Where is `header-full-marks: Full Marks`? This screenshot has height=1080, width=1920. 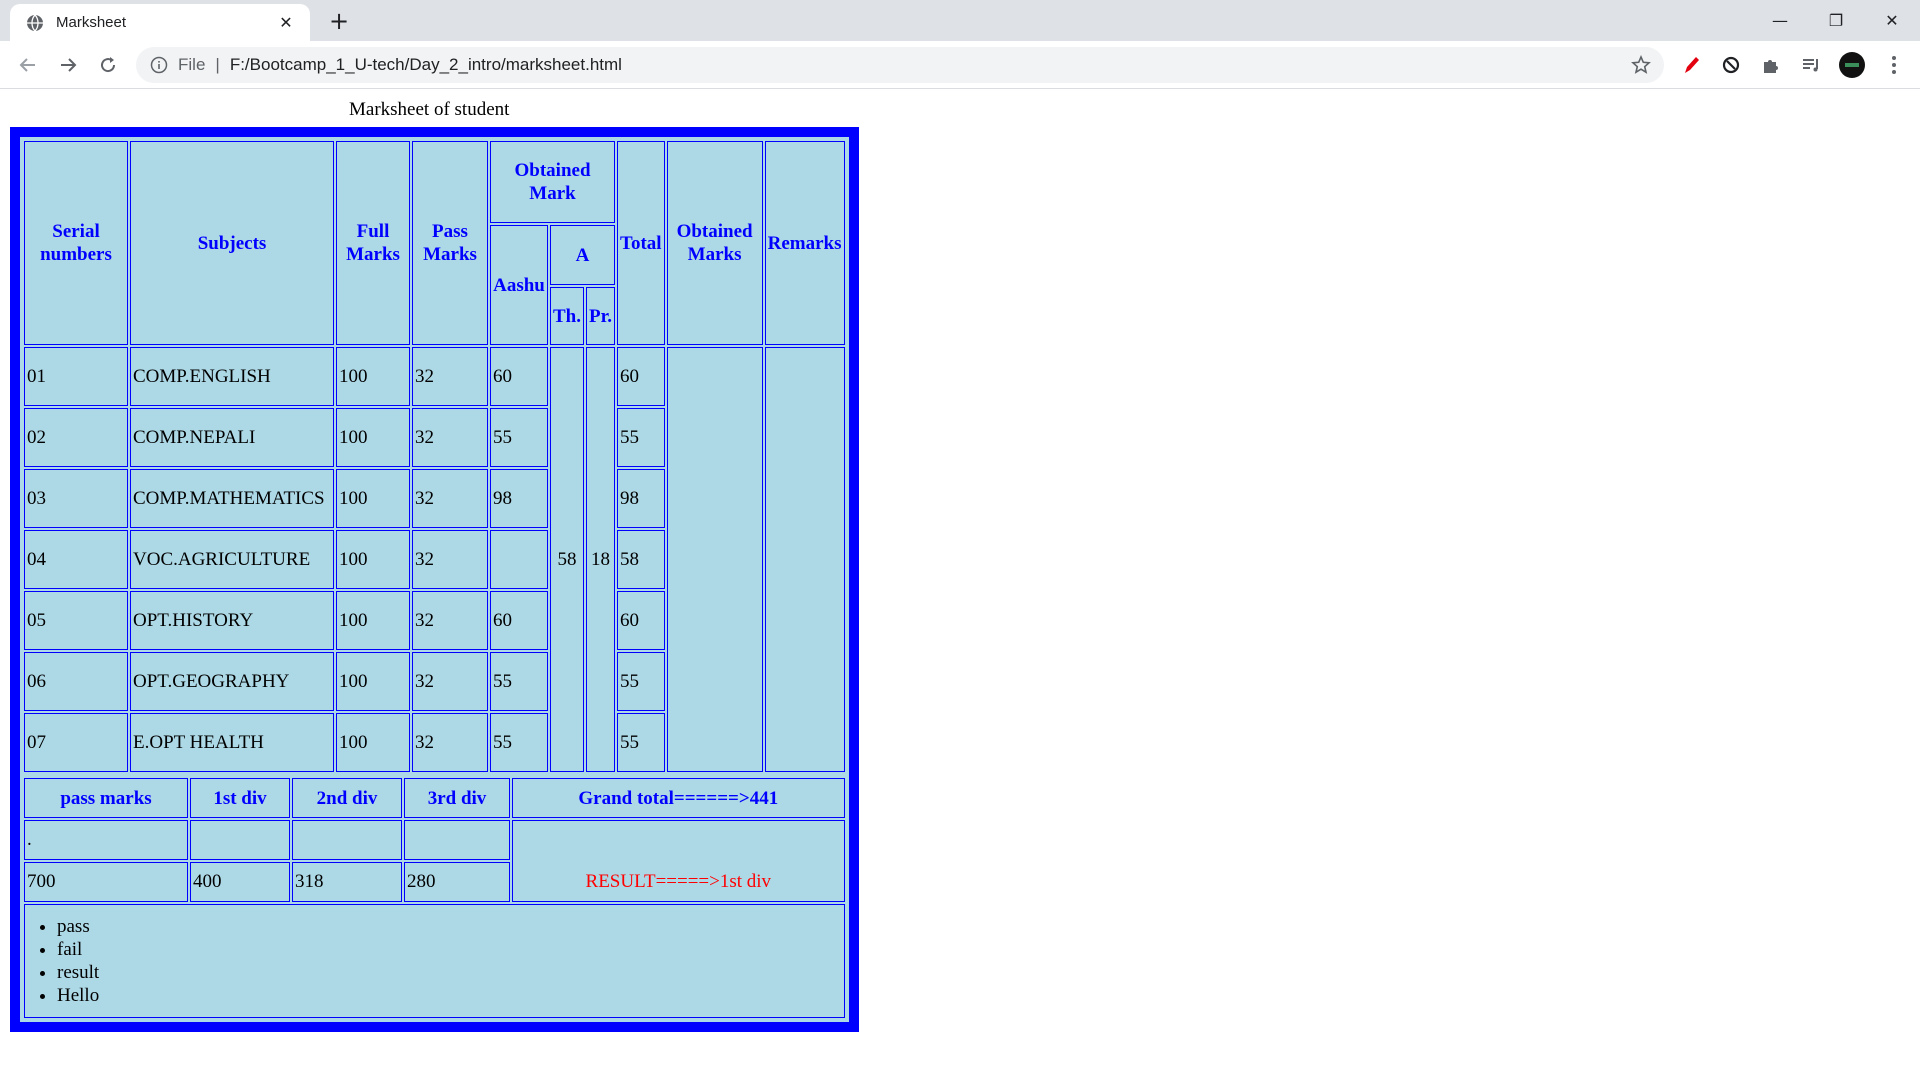
header-full-marks: Full Marks is located at coordinates (373, 243).